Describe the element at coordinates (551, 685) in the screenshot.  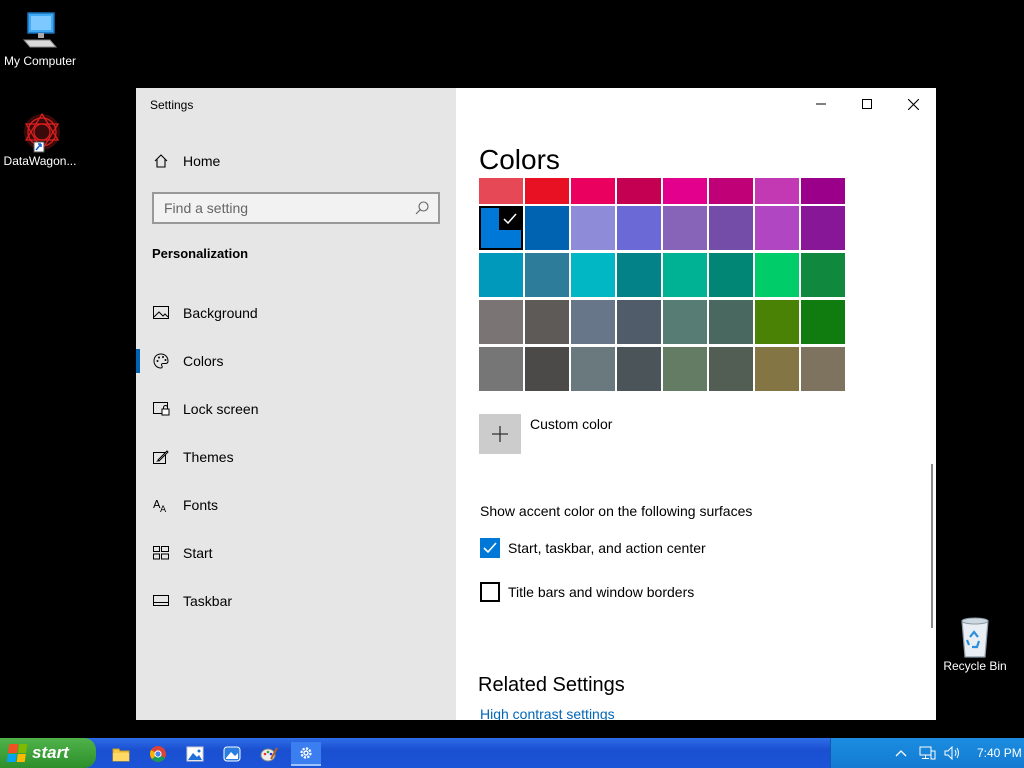
I see `related-settings-heading: Related Settings` at that location.